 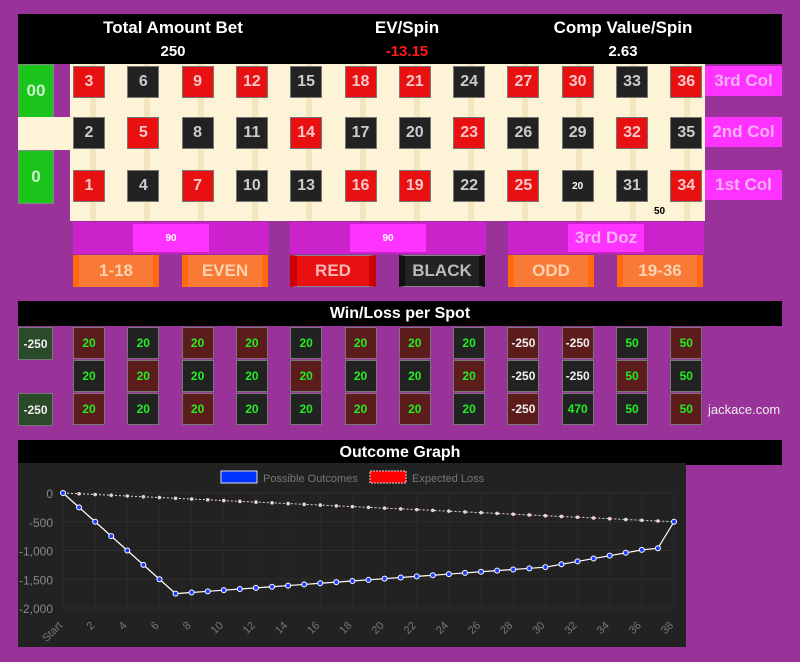 I want to click on number-14: 14, so click(x=306, y=133).